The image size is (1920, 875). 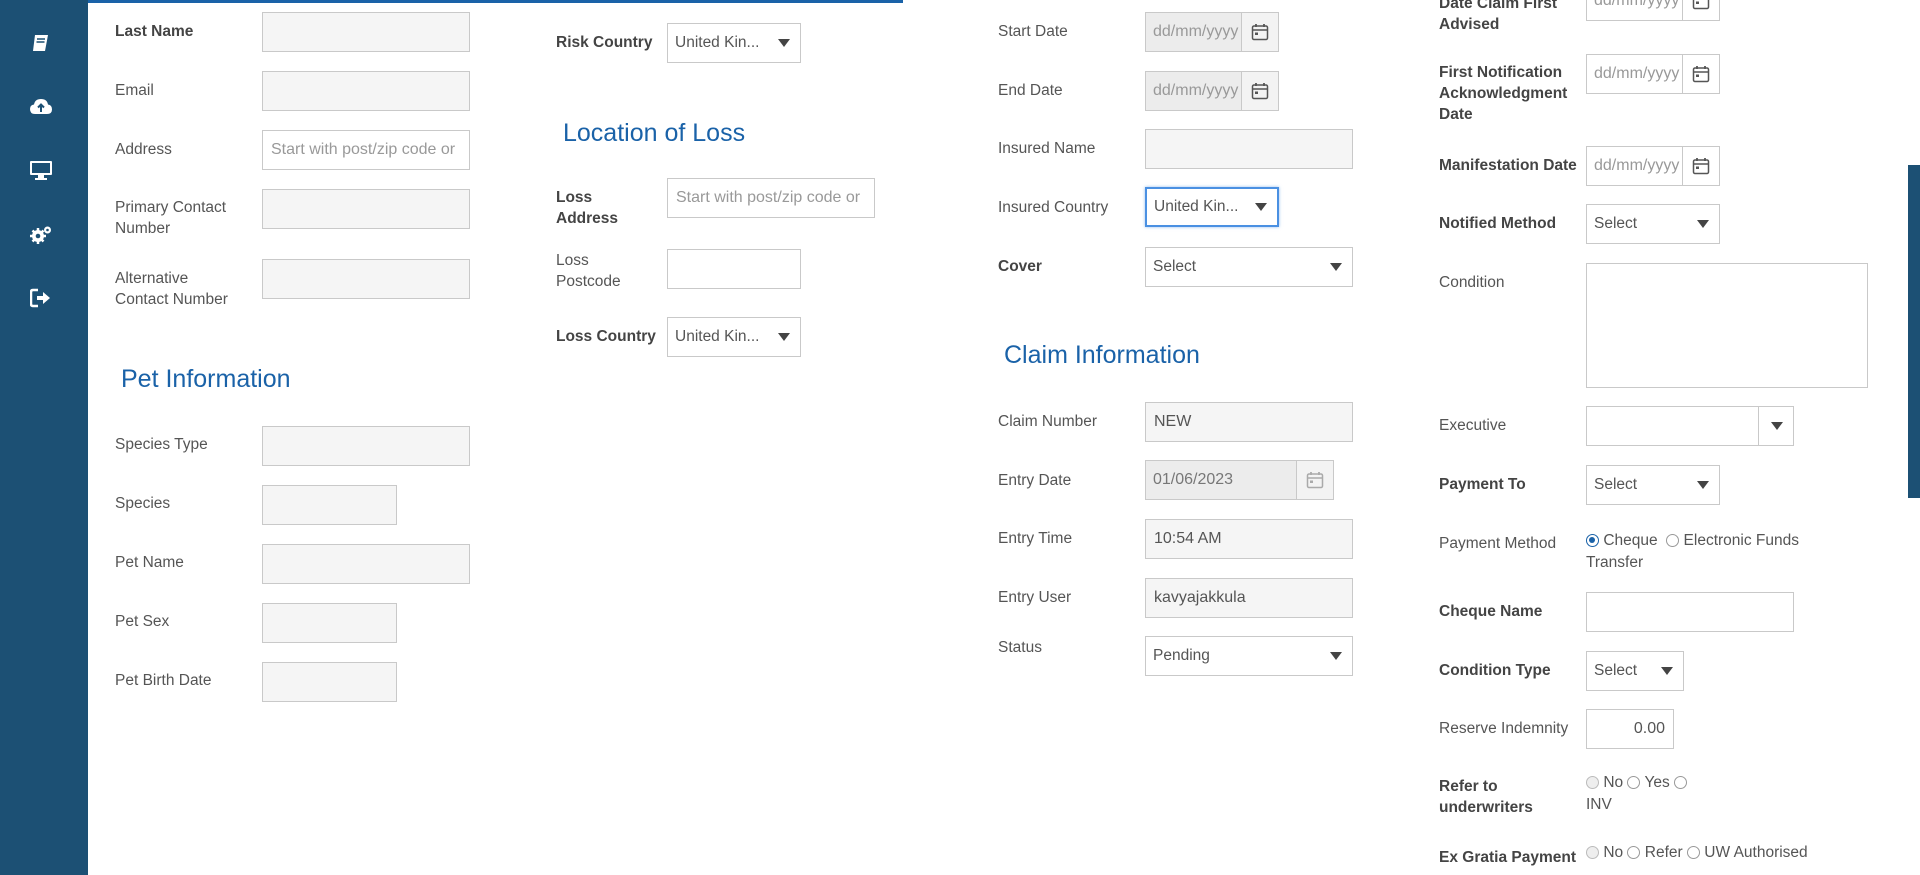 I want to click on notified-method-value: Select, so click(x=1616, y=223).